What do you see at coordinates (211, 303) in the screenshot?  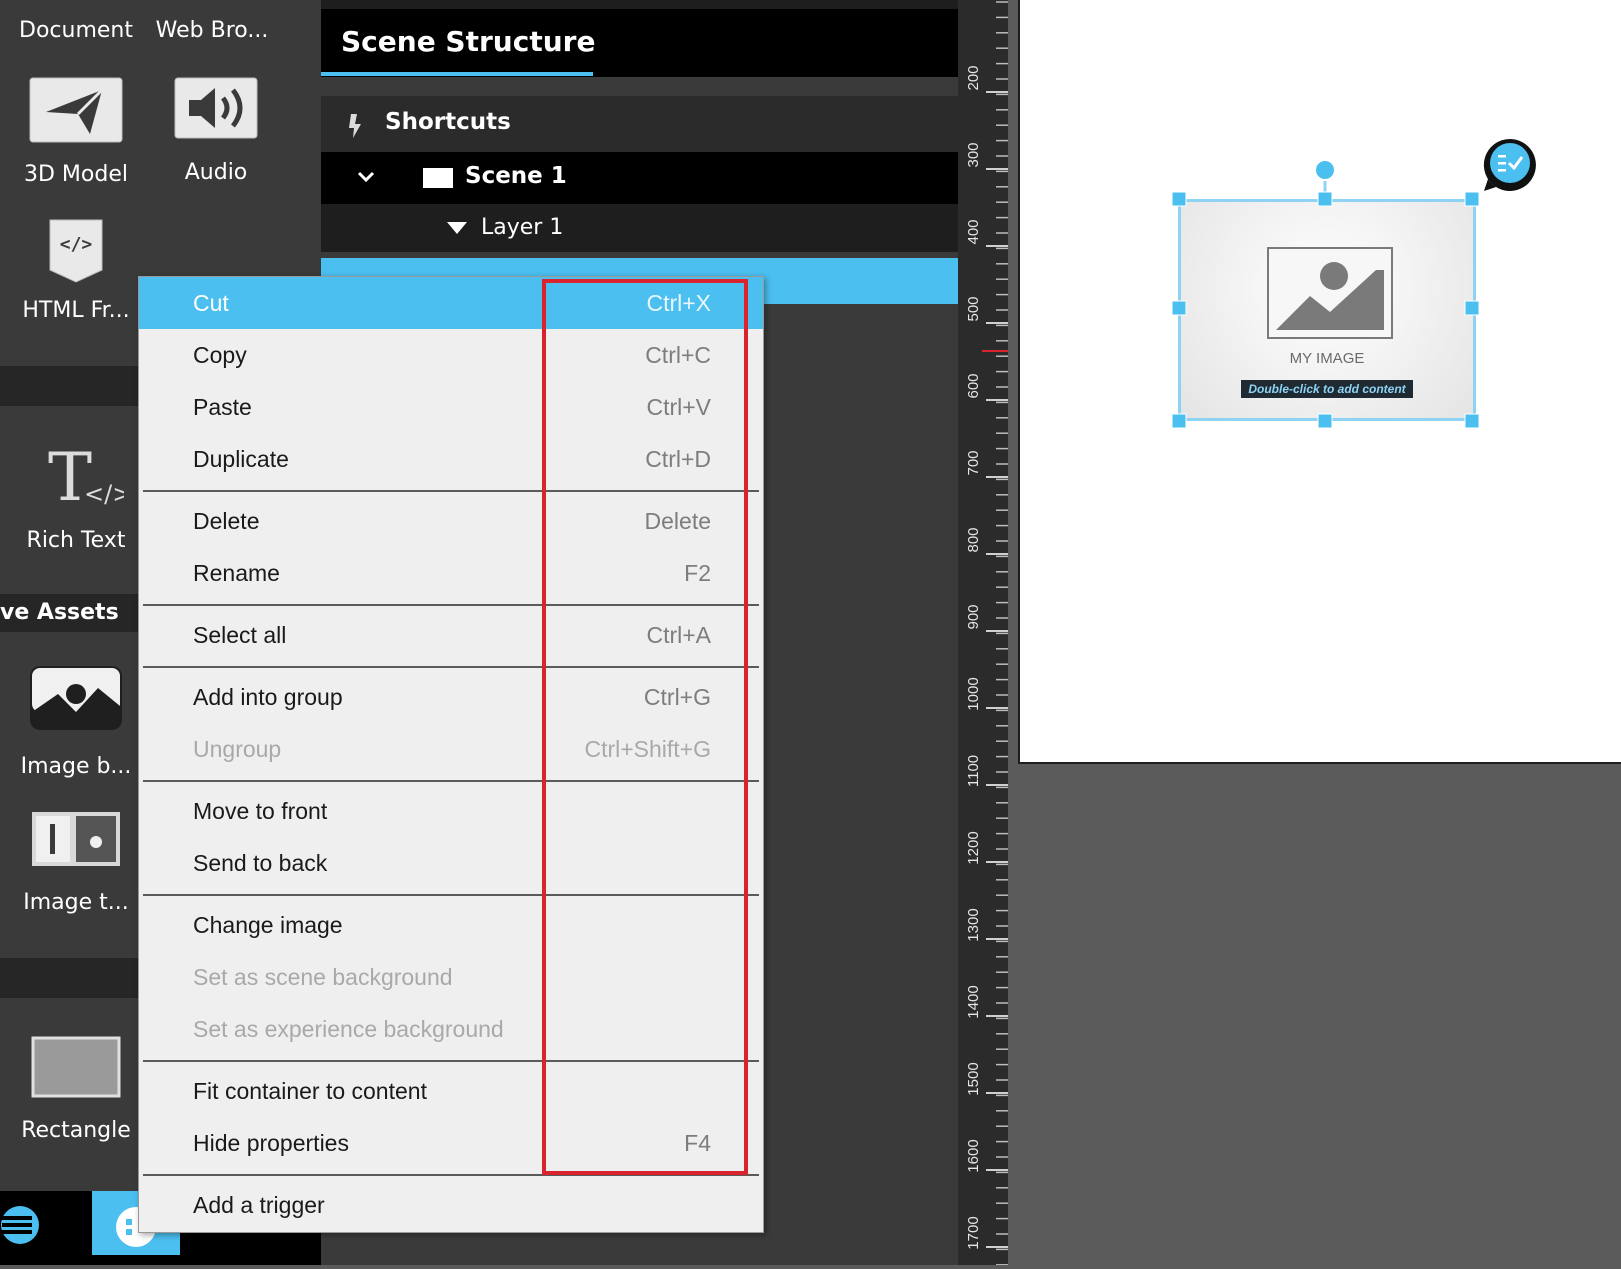 I see `menu-item-label: Cut` at bounding box center [211, 303].